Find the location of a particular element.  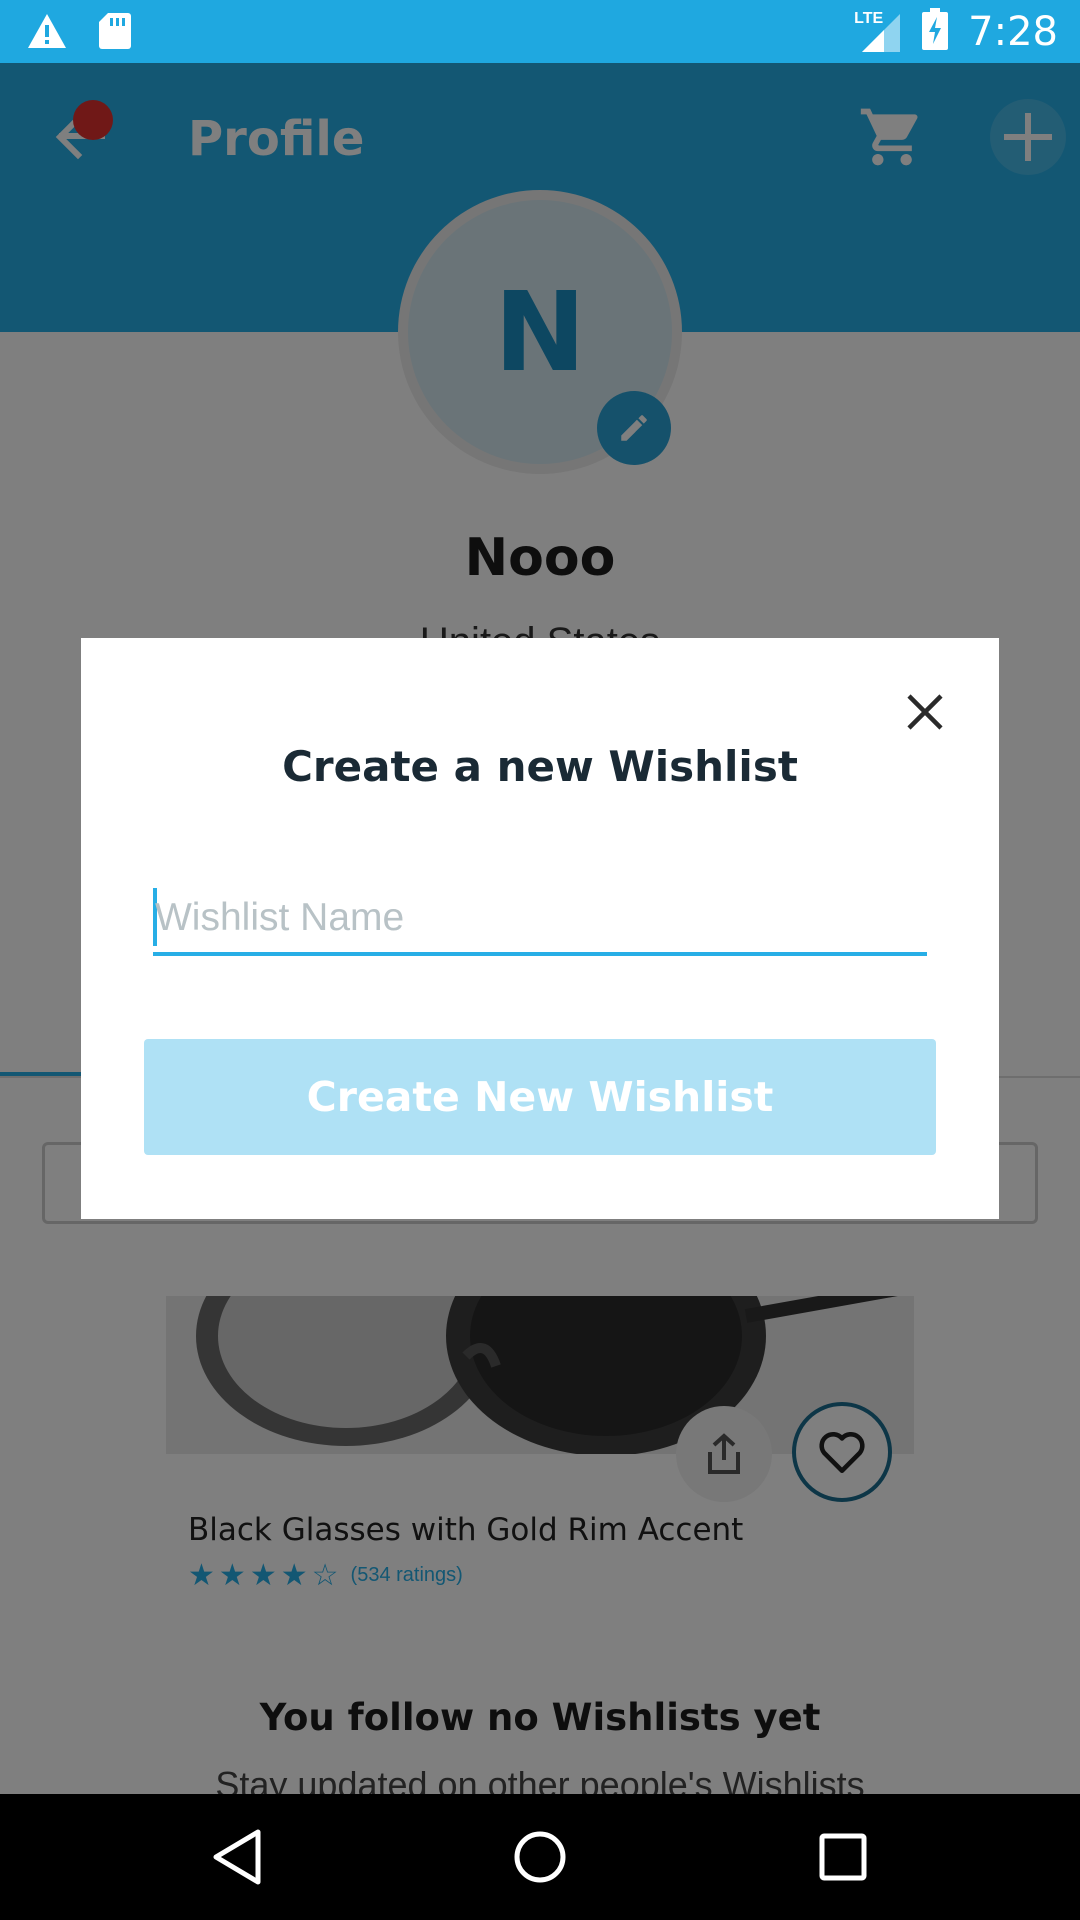

status-bar: LTE 7:28 is located at coordinates (540, 31).